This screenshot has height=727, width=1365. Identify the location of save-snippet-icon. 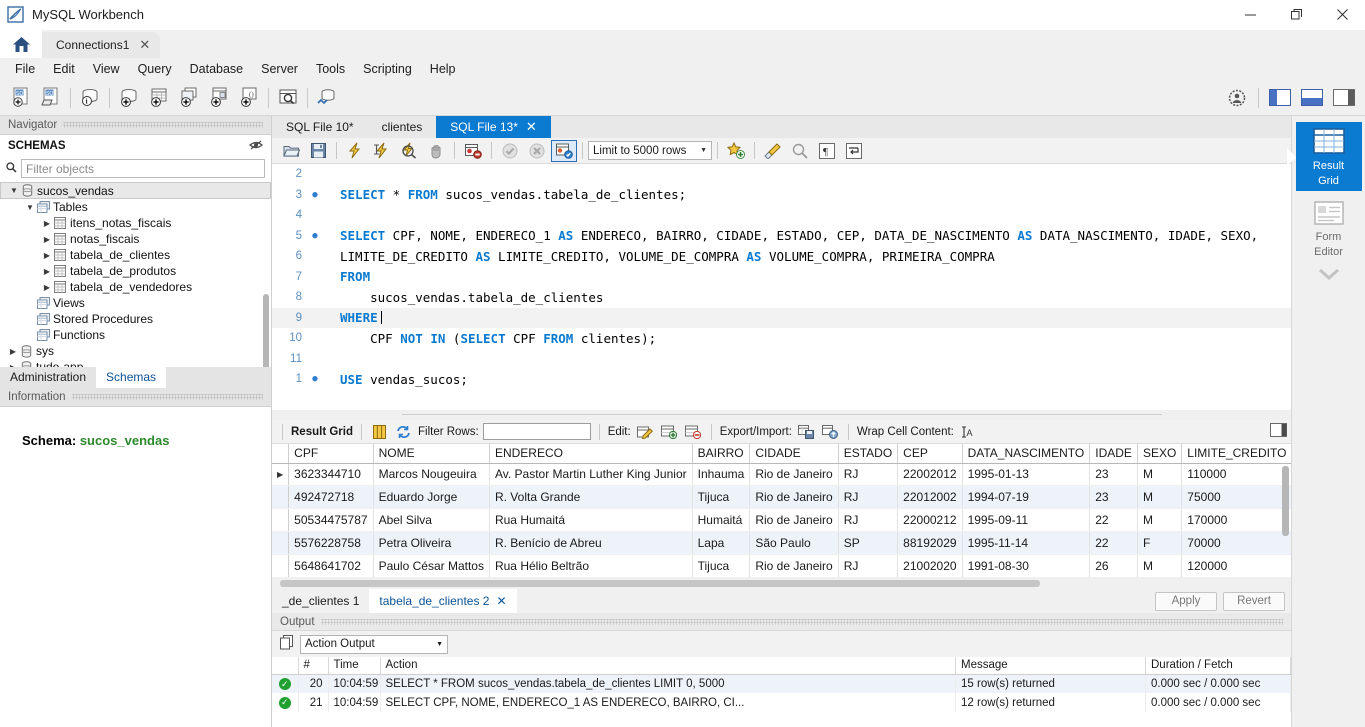
(736, 151).